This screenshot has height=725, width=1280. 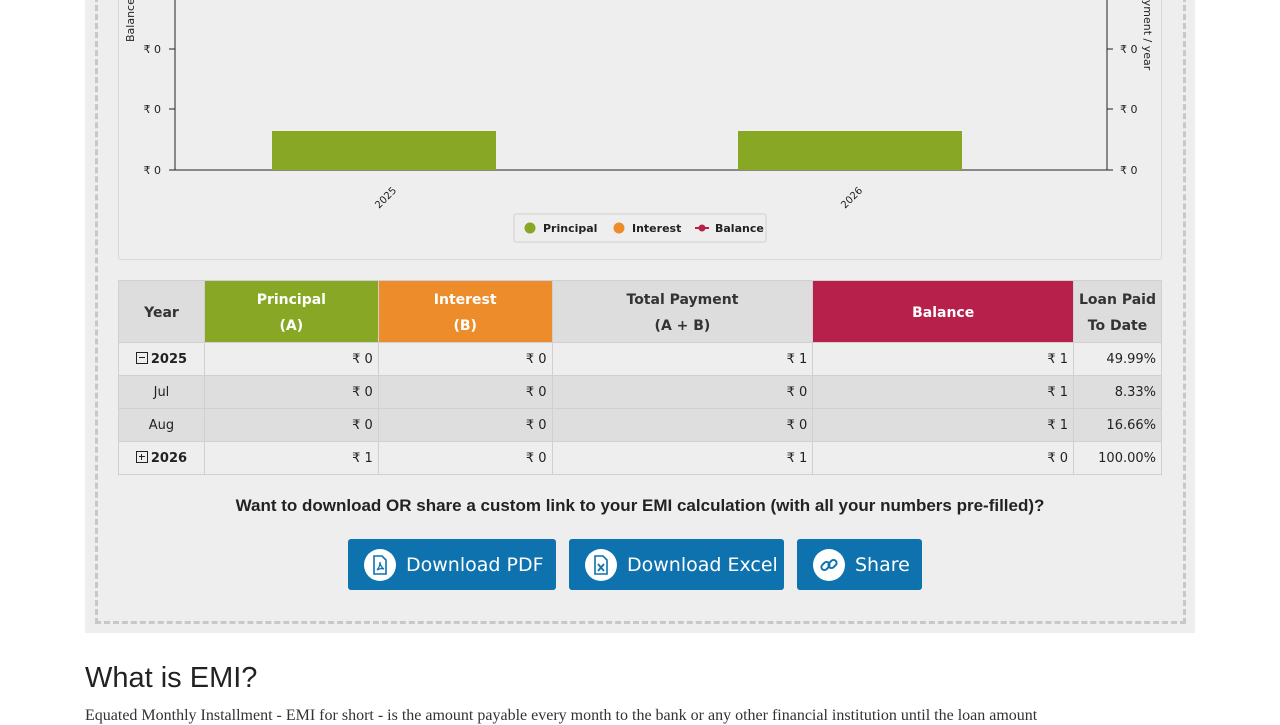 I want to click on table-row-jul: Jul ₹ 0 ₹ 0 ₹ 0 ₹ 1 8.33%, so click(x=640, y=392).